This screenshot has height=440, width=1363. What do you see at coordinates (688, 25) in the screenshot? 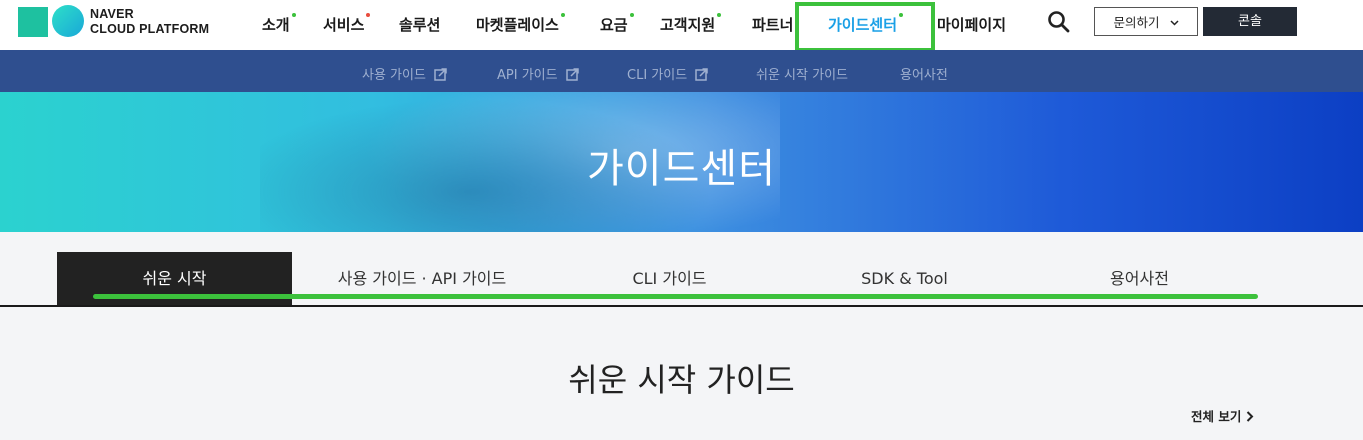
I see `menu-label: 고객지원` at bounding box center [688, 25].